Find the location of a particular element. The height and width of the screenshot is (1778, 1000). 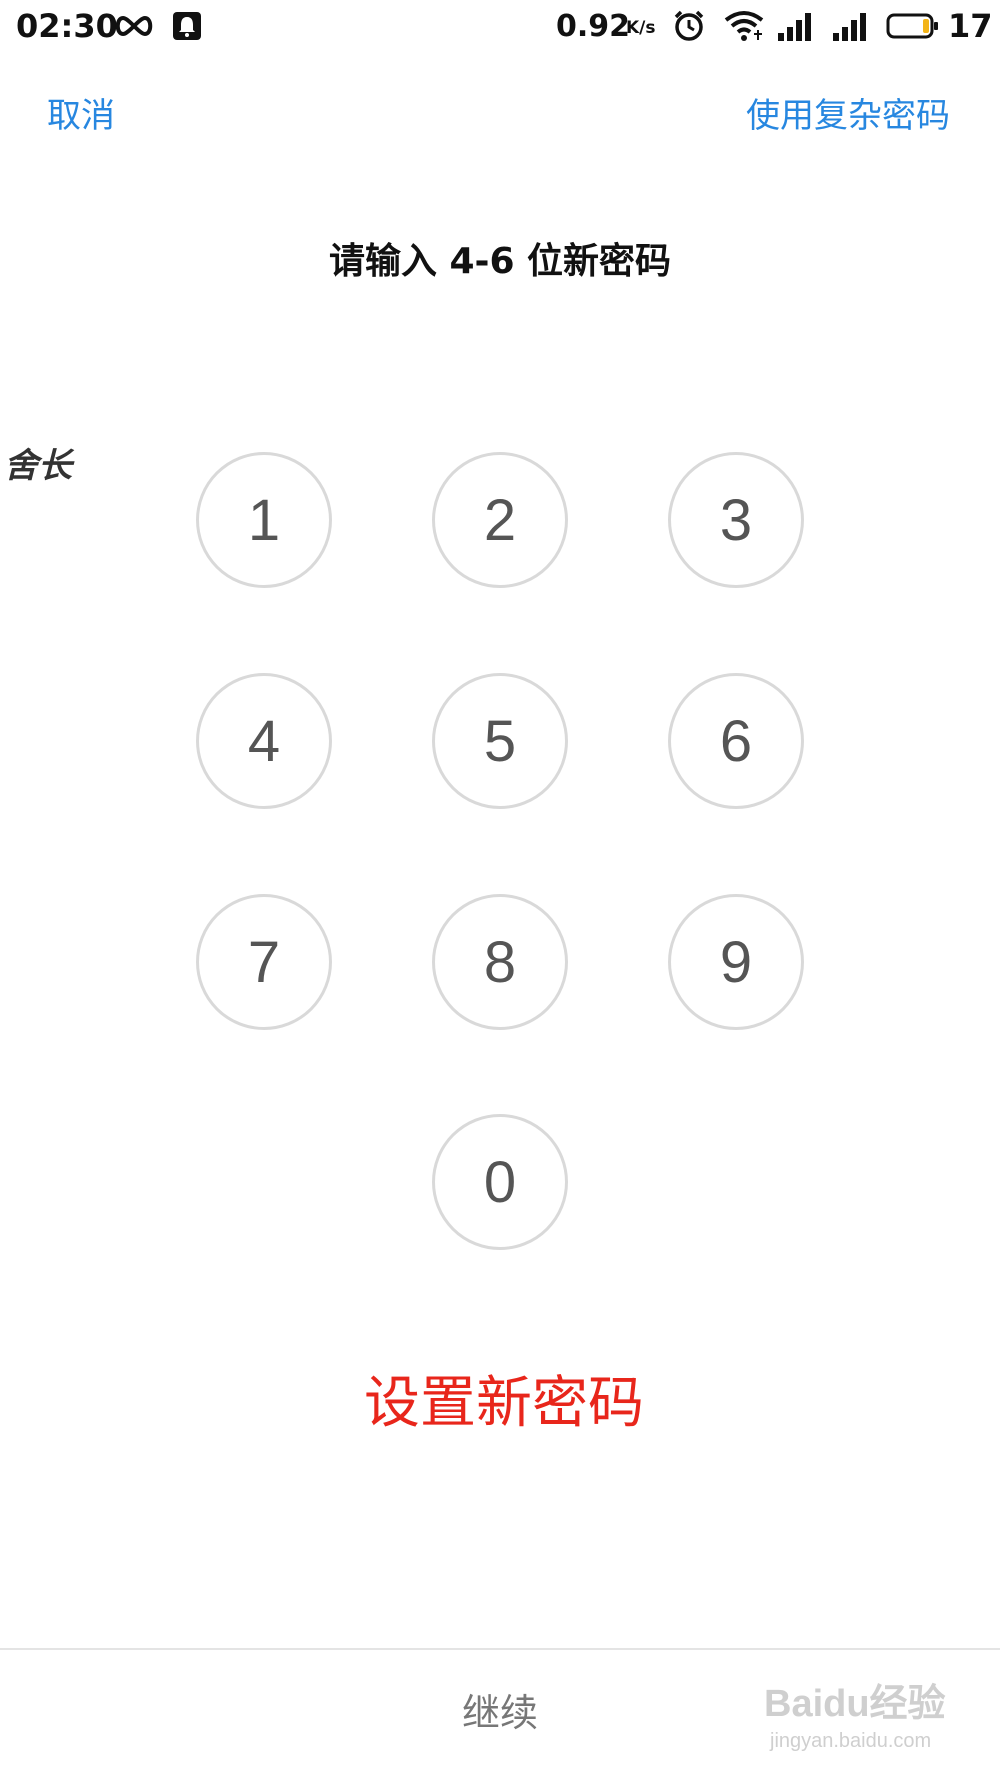

cancel-button: 取消 is located at coordinates (81, 112).